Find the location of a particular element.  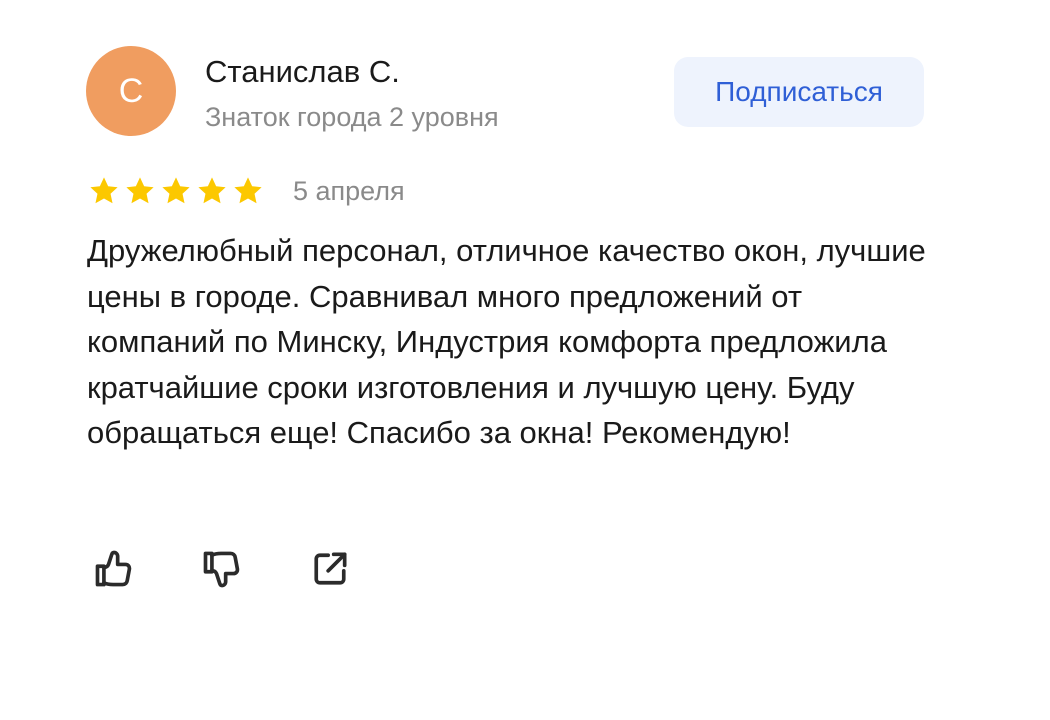

thumbs-up-icon is located at coordinates (113, 568).